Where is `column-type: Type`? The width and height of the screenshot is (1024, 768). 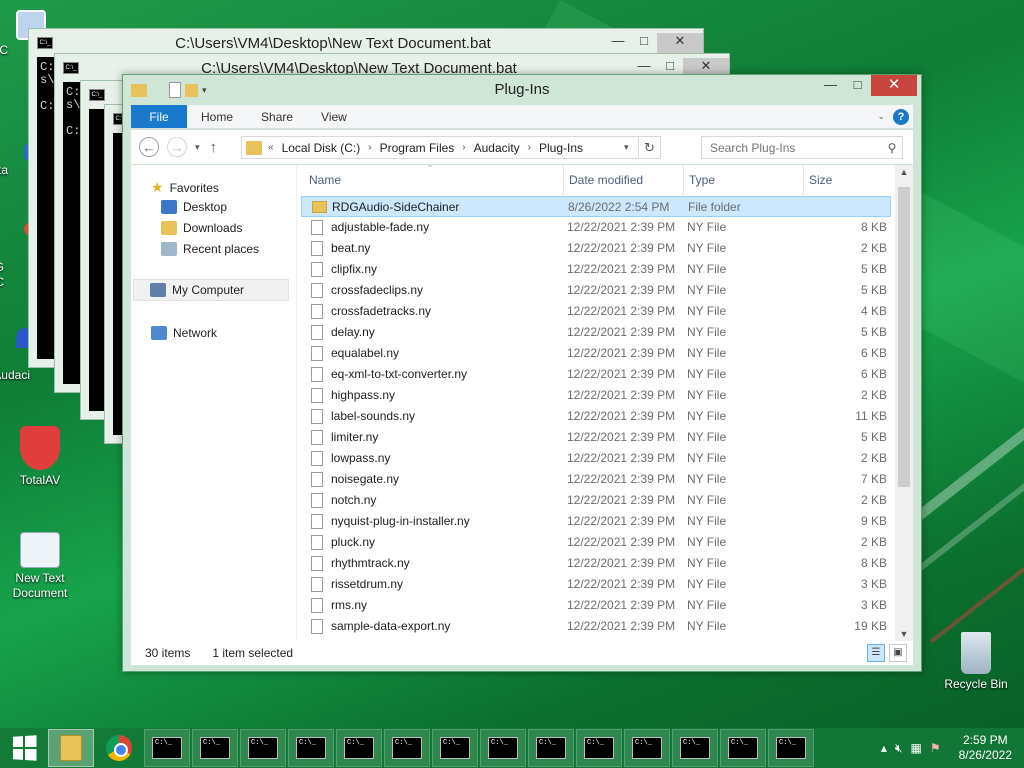 column-type: Type is located at coordinates (702, 180).